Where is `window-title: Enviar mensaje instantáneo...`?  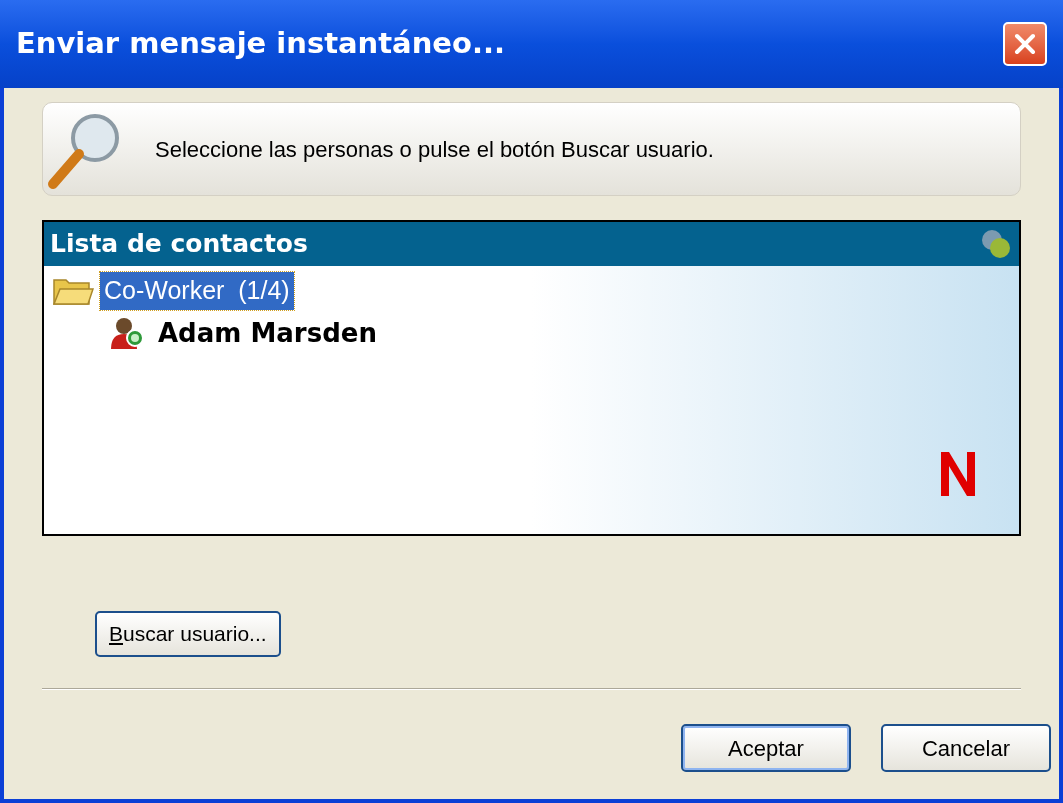 window-title: Enviar mensaje instantáneo... is located at coordinates (260, 44).